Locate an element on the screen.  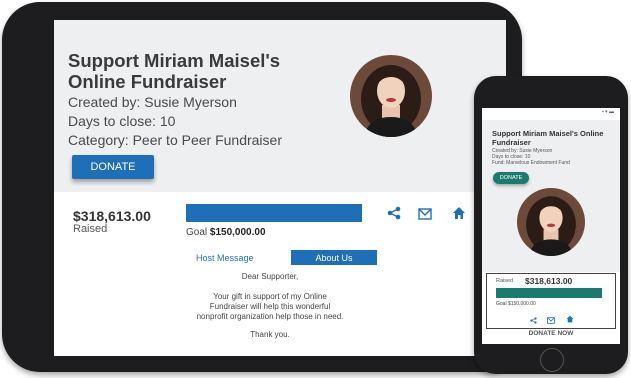
raised-amount: $318,613.00 is located at coordinates (112, 216).